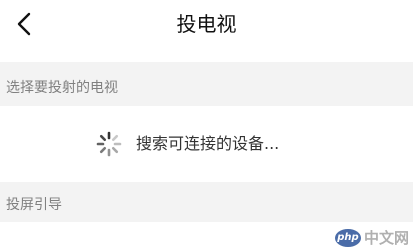  What do you see at coordinates (62, 88) in the screenshot?
I see `select-tv-section-label: 选择要投射的电视` at bounding box center [62, 88].